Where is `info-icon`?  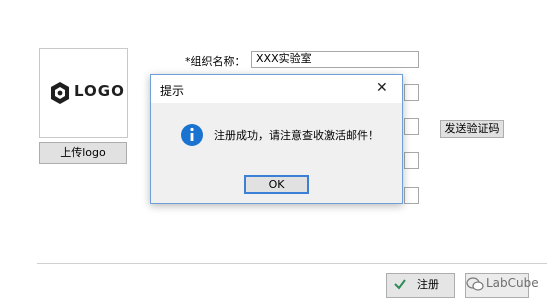
info-icon is located at coordinates (192, 135).